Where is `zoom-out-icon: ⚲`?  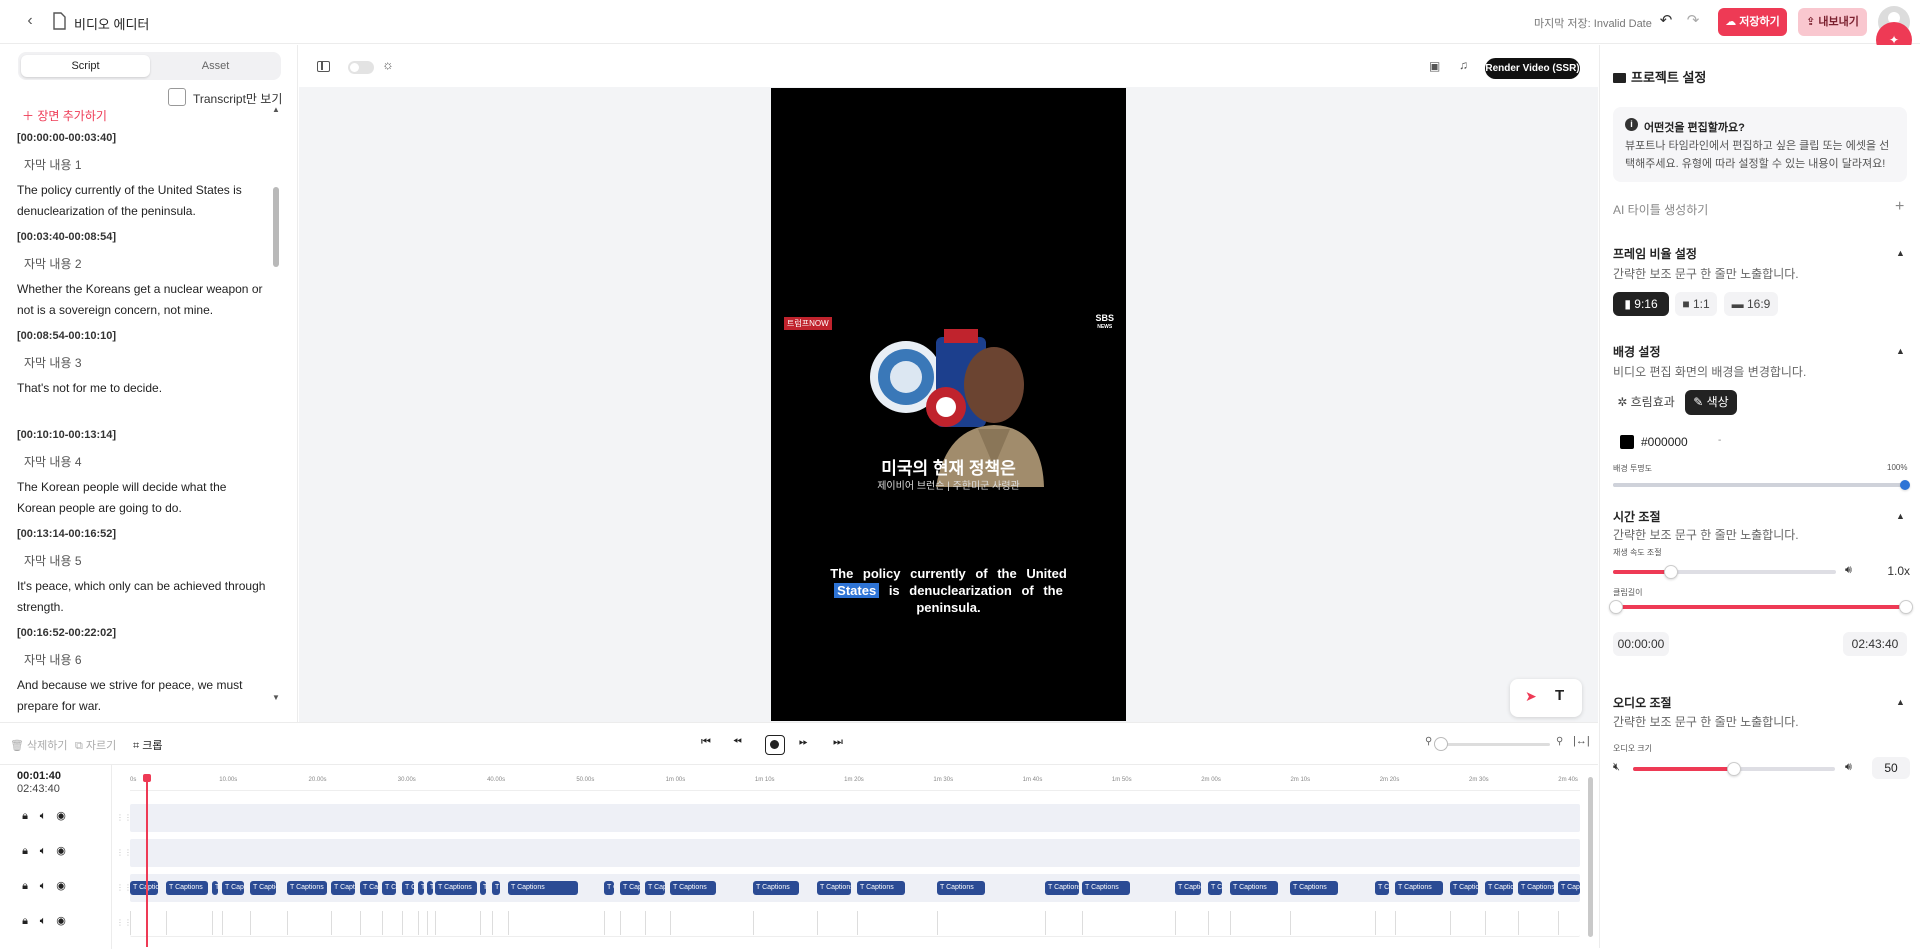 zoom-out-icon: ⚲ is located at coordinates (1428, 741).